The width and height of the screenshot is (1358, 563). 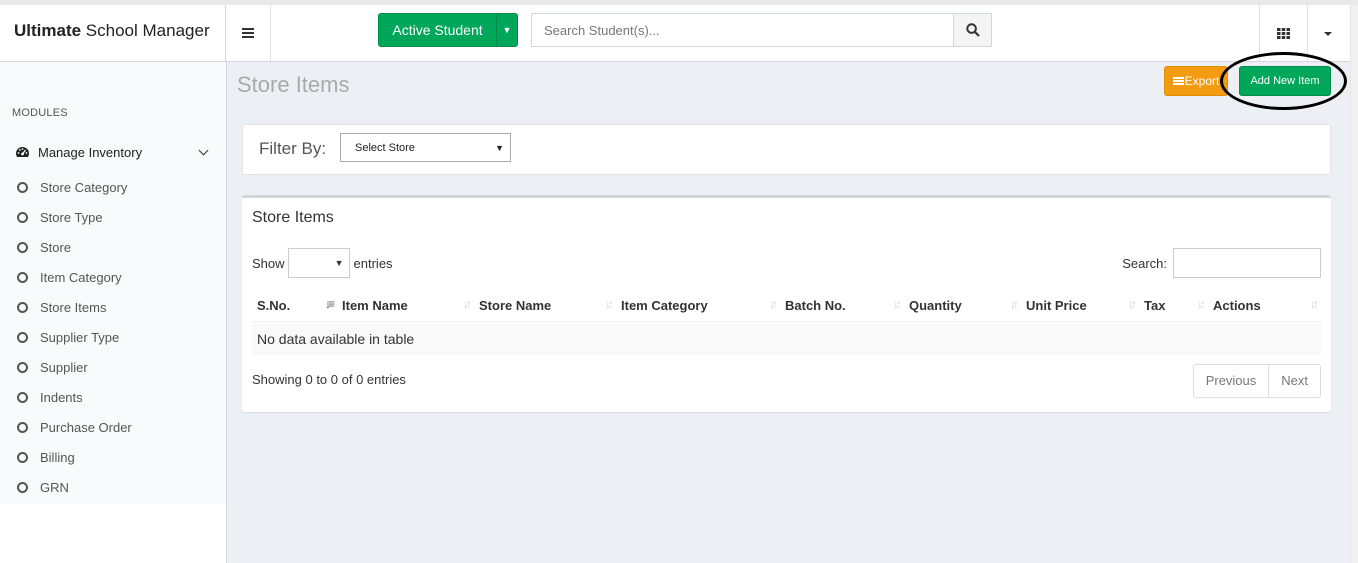 What do you see at coordinates (1056, 305) in the screenshot?
I see `column-header-label: Unit Price` at bounding box center [1056, 305].